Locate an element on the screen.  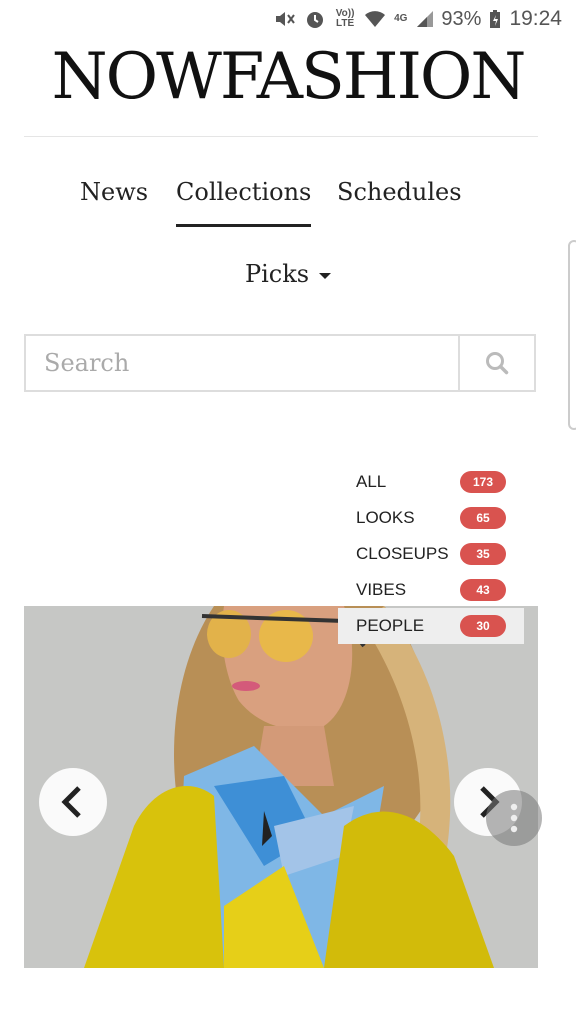
status-bar: Vo)) LTE 4G 93% 19:24 is located at coordinates (288, 19).